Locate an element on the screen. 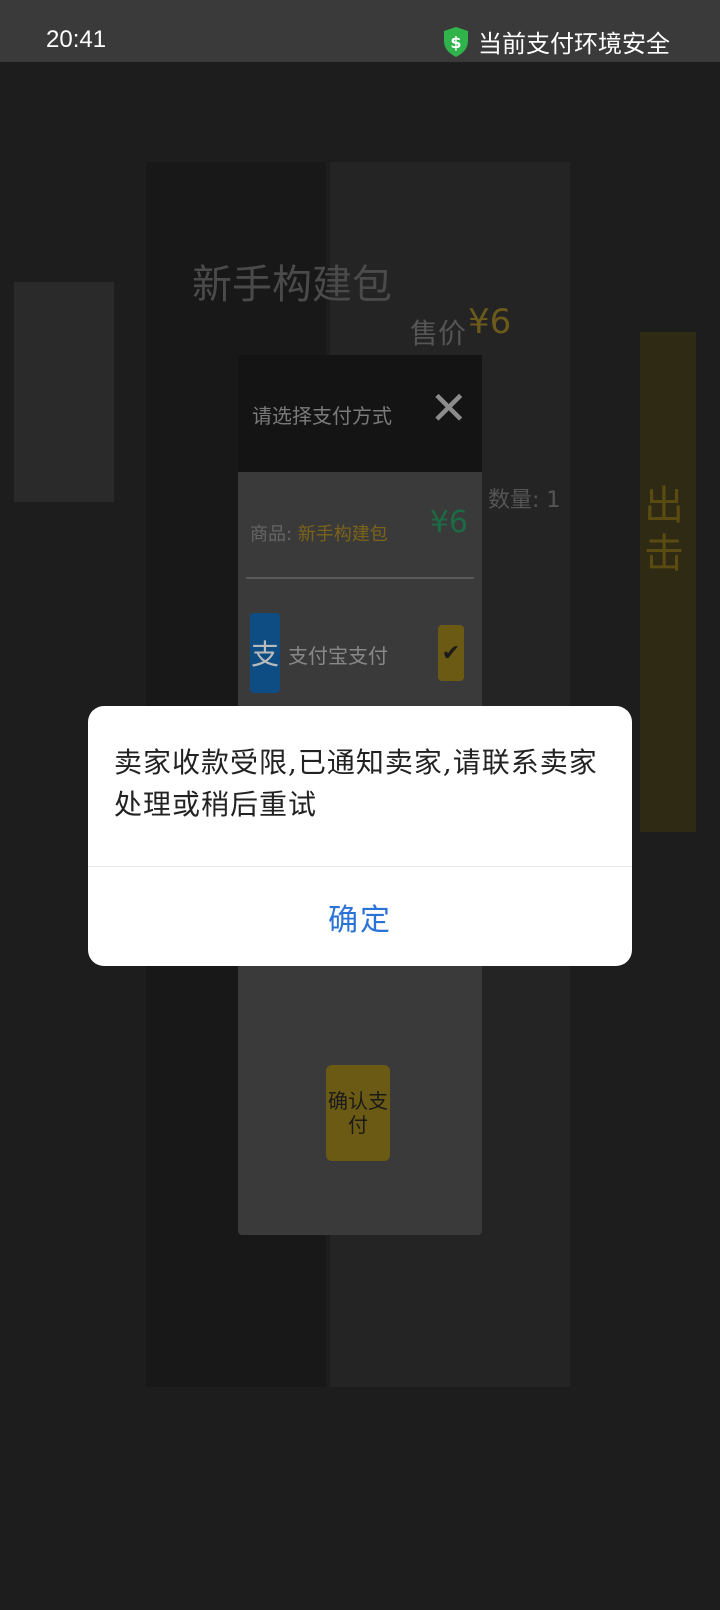 The height and width of the screenshot is (1610, 720). alipay-icon: 支 is located at coordinates (265, 653).